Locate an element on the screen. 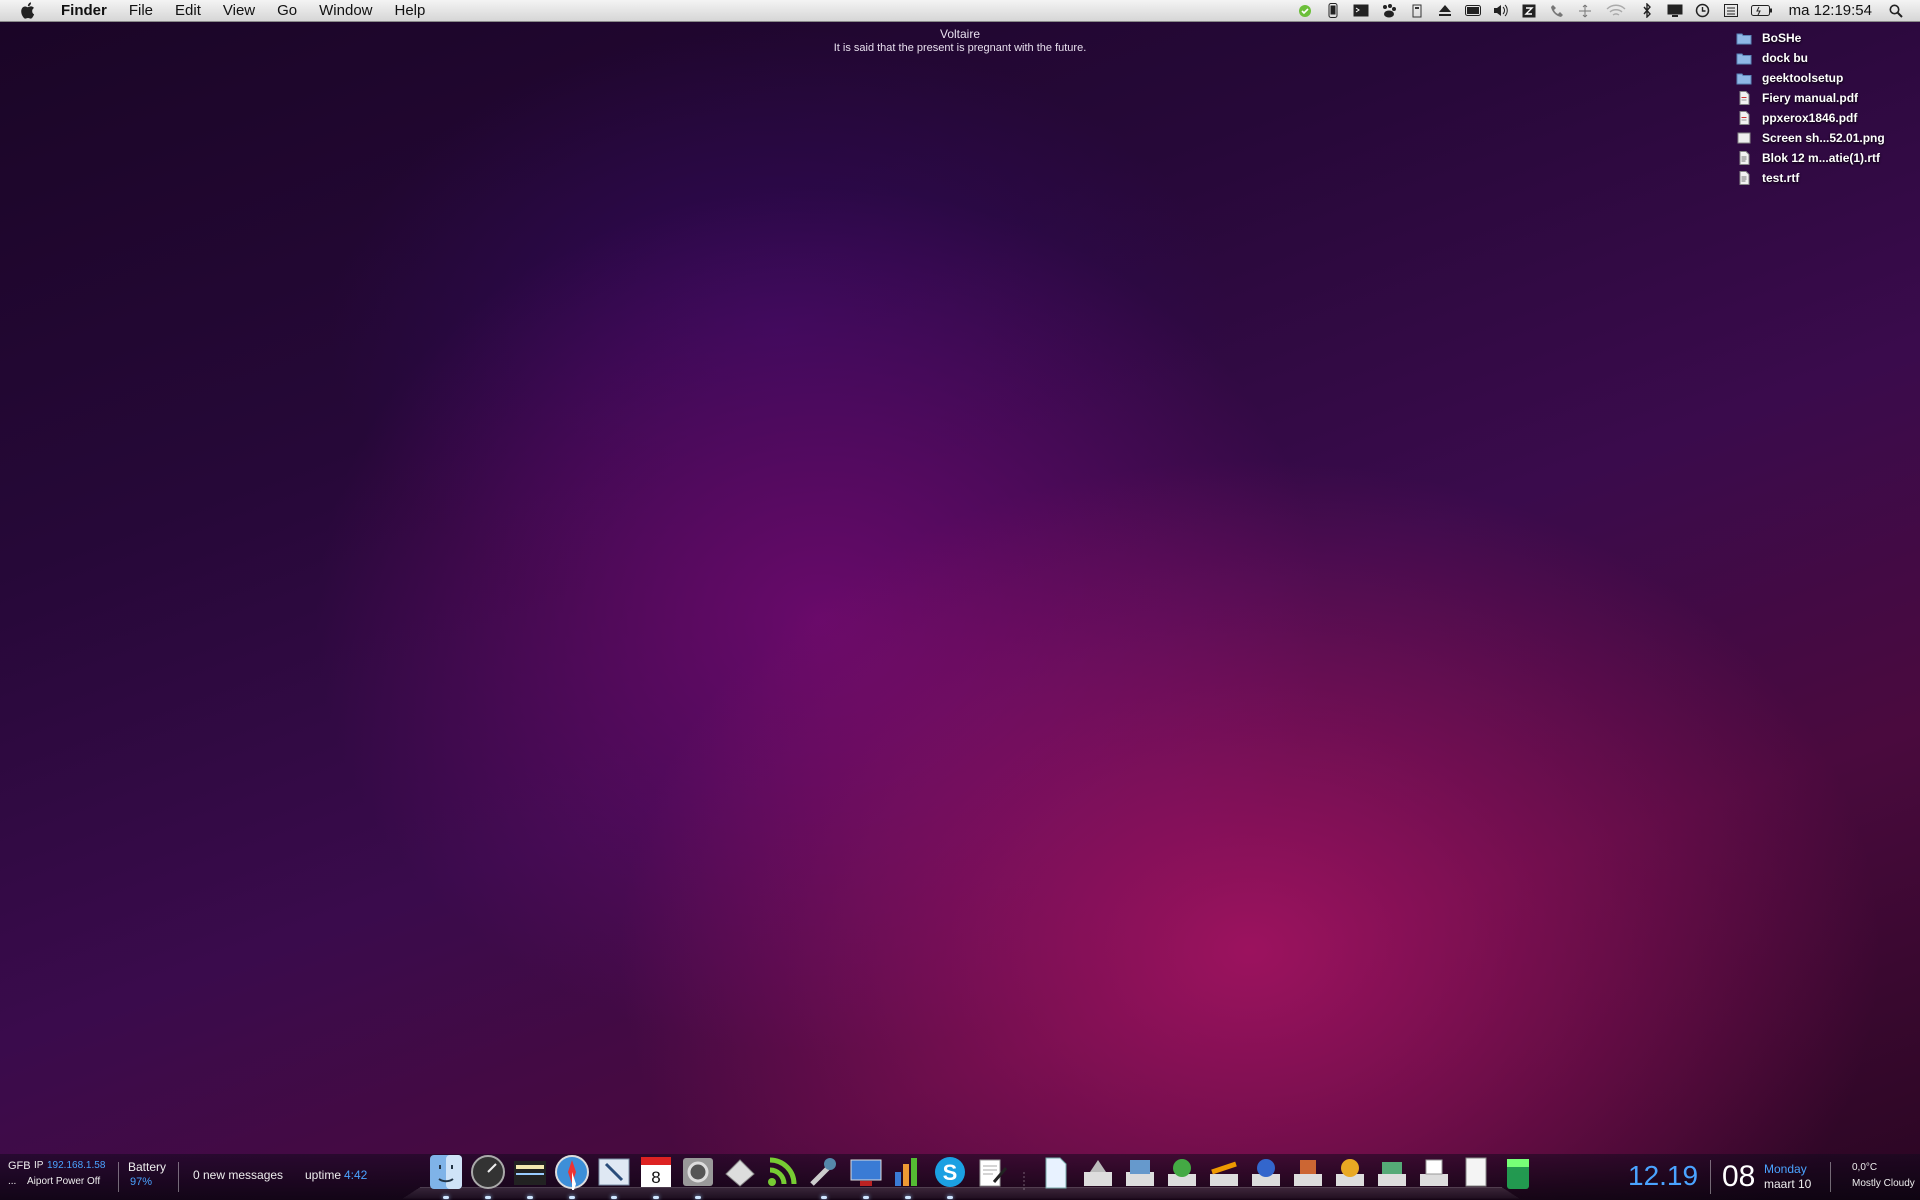  desktop-item-screenshot: Screen sh...52.01.png is located at coordinates (1821, 138).